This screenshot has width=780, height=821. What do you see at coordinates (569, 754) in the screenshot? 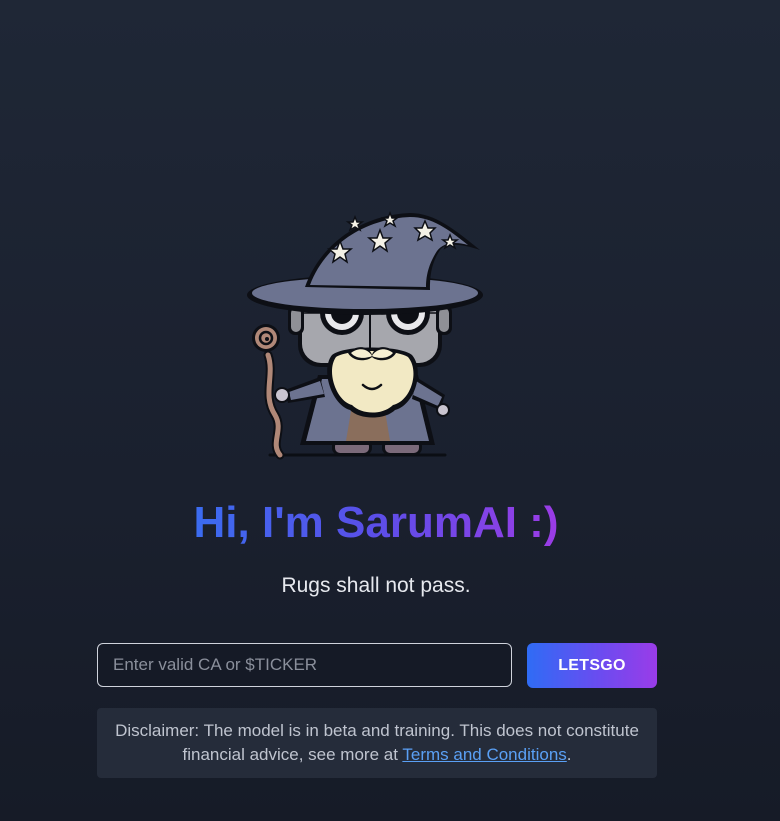
I see `disclaimer-suffix: .` at bounding box center [569, 754].